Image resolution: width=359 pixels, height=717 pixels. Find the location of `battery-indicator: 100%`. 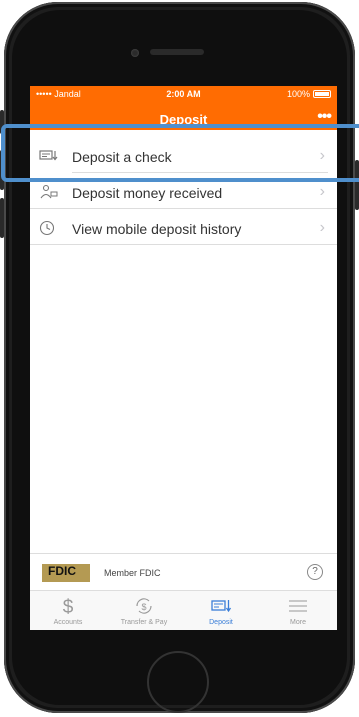

battery-indicator: 100% is located at coordinates (309, 94).